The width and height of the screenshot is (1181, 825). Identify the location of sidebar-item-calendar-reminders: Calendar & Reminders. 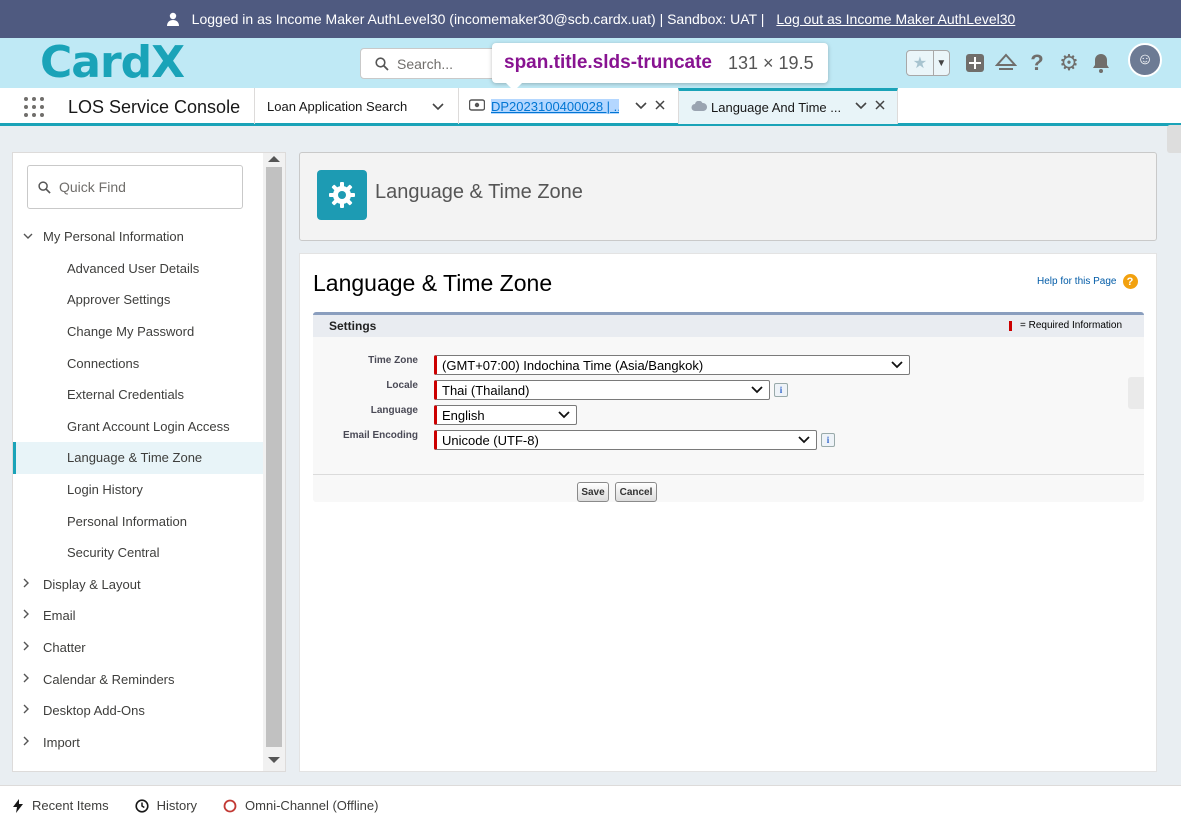
(138, 679).